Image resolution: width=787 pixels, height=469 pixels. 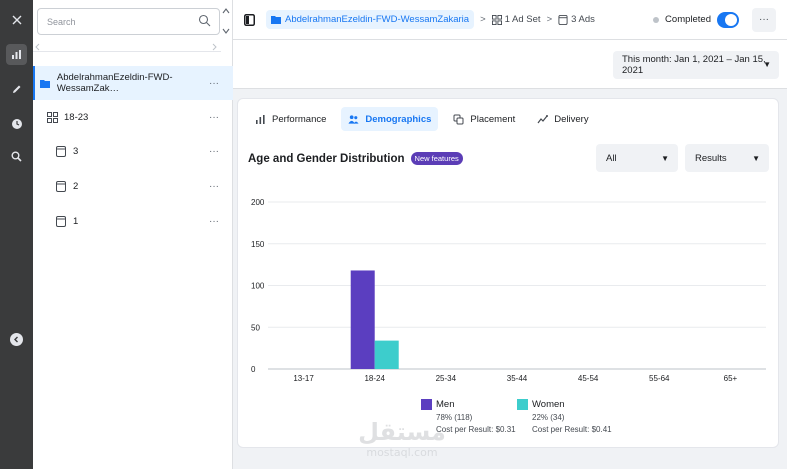 I want to click on tree-scroll-arrows, so click(x=226, y=20).